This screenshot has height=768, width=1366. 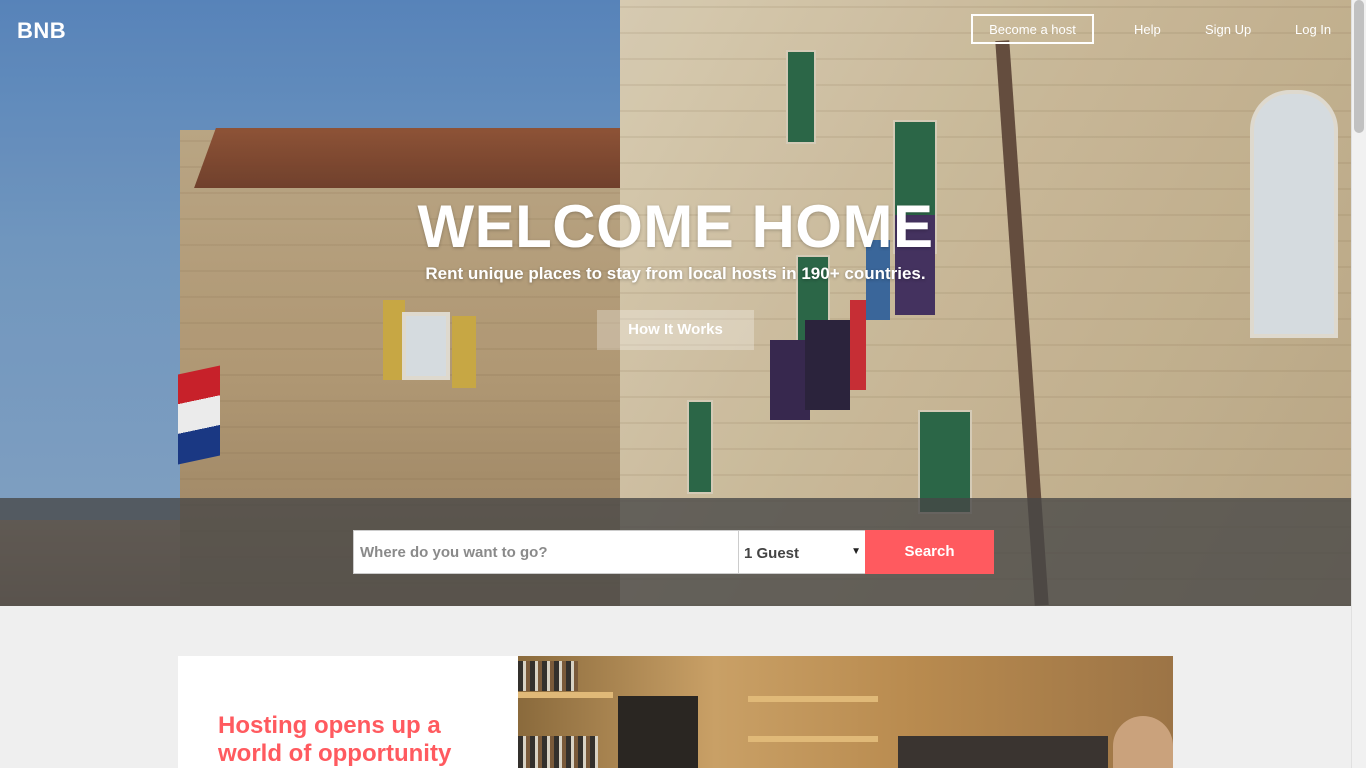 What do you see at coordinates (1313, 29) in the screenshot?
I see `log-in-link: Log In` at bounding box center [1313, 29].